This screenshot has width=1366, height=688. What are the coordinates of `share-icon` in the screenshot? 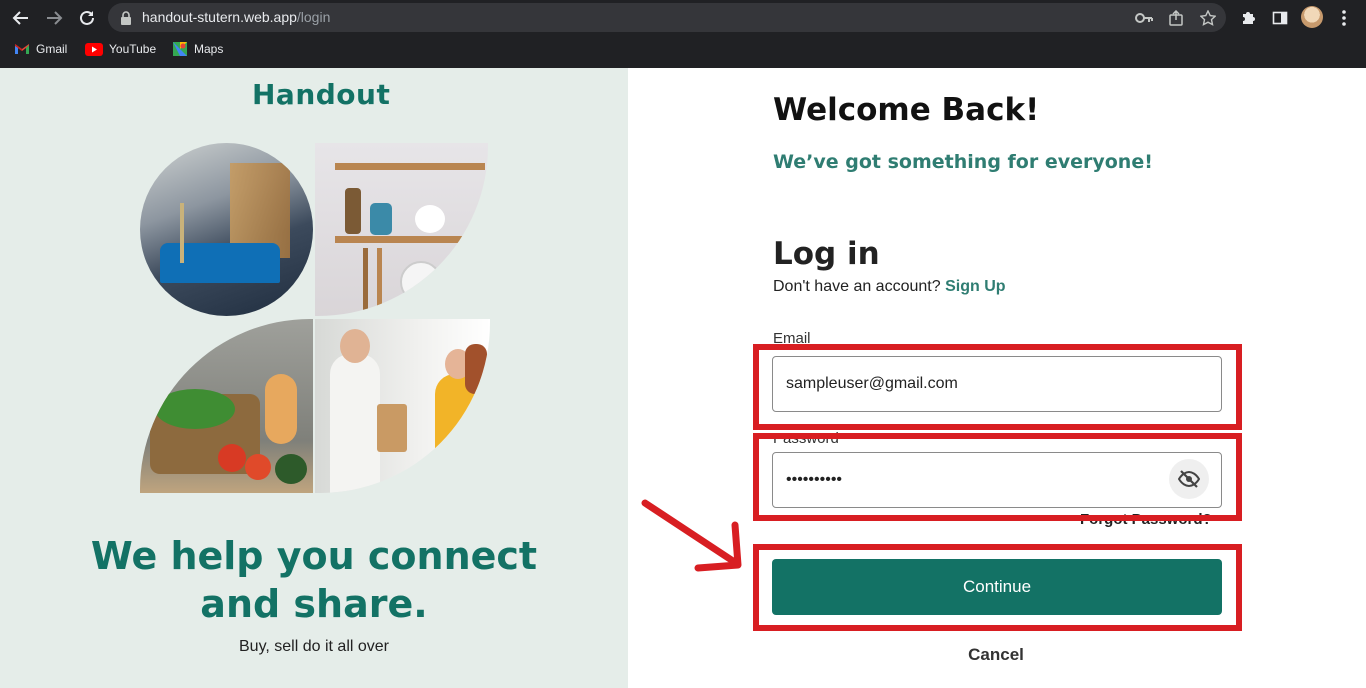 It's located at (1176, 18).